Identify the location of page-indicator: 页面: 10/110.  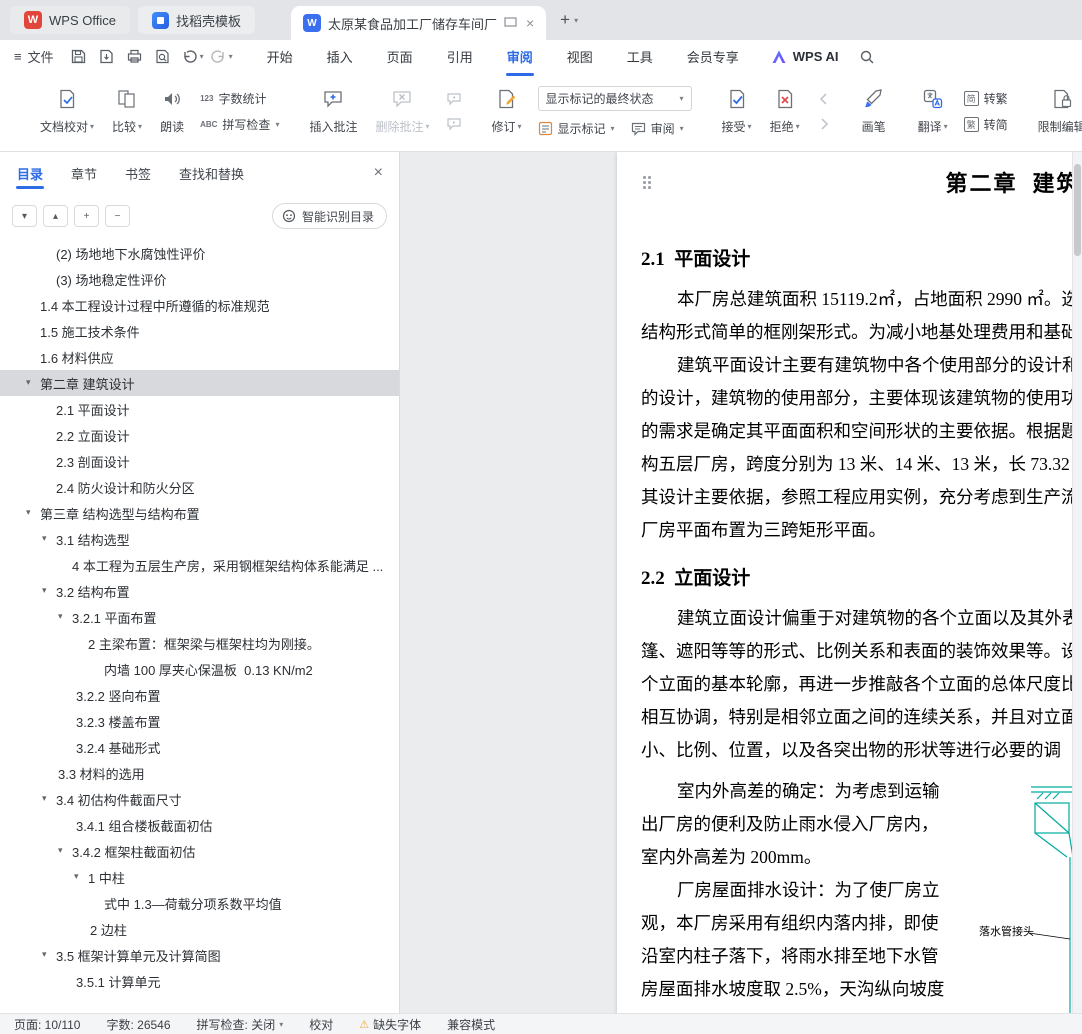
(47, 1024).